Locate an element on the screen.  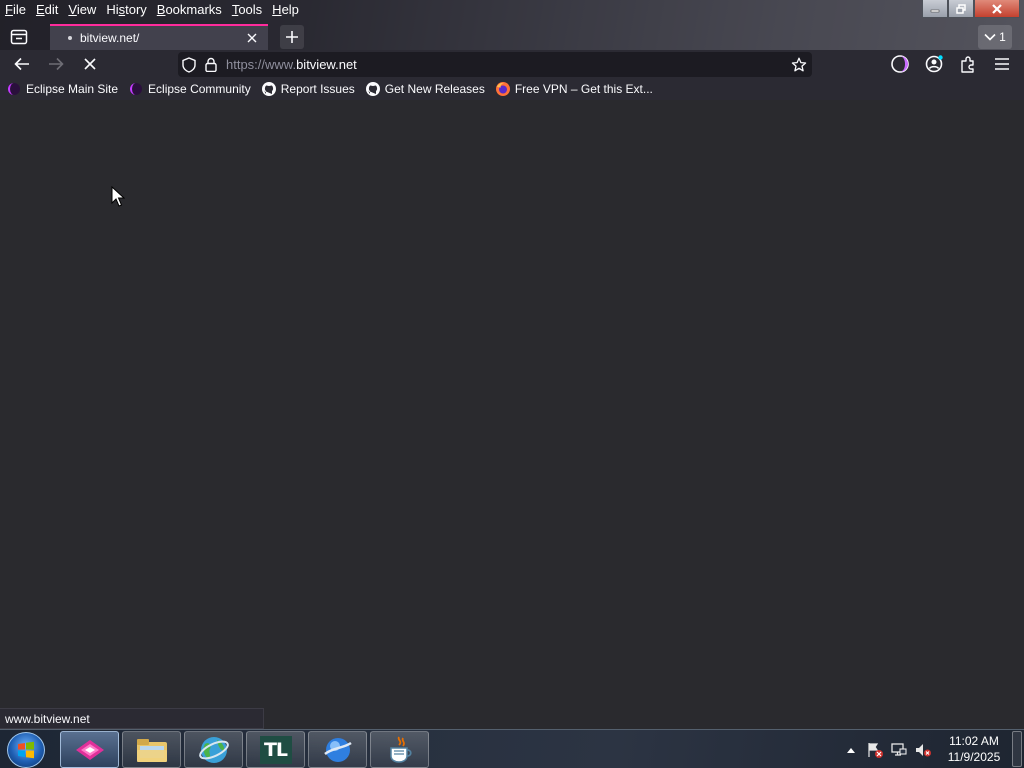
bookmark-eclipse-community: Eclipse Community is located at coordinates (189, 89).